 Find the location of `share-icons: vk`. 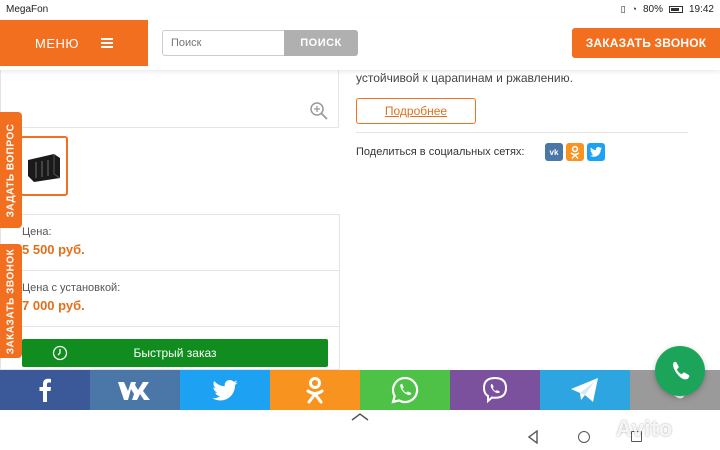

share-icons: vk is located at coordinates (575, 152).